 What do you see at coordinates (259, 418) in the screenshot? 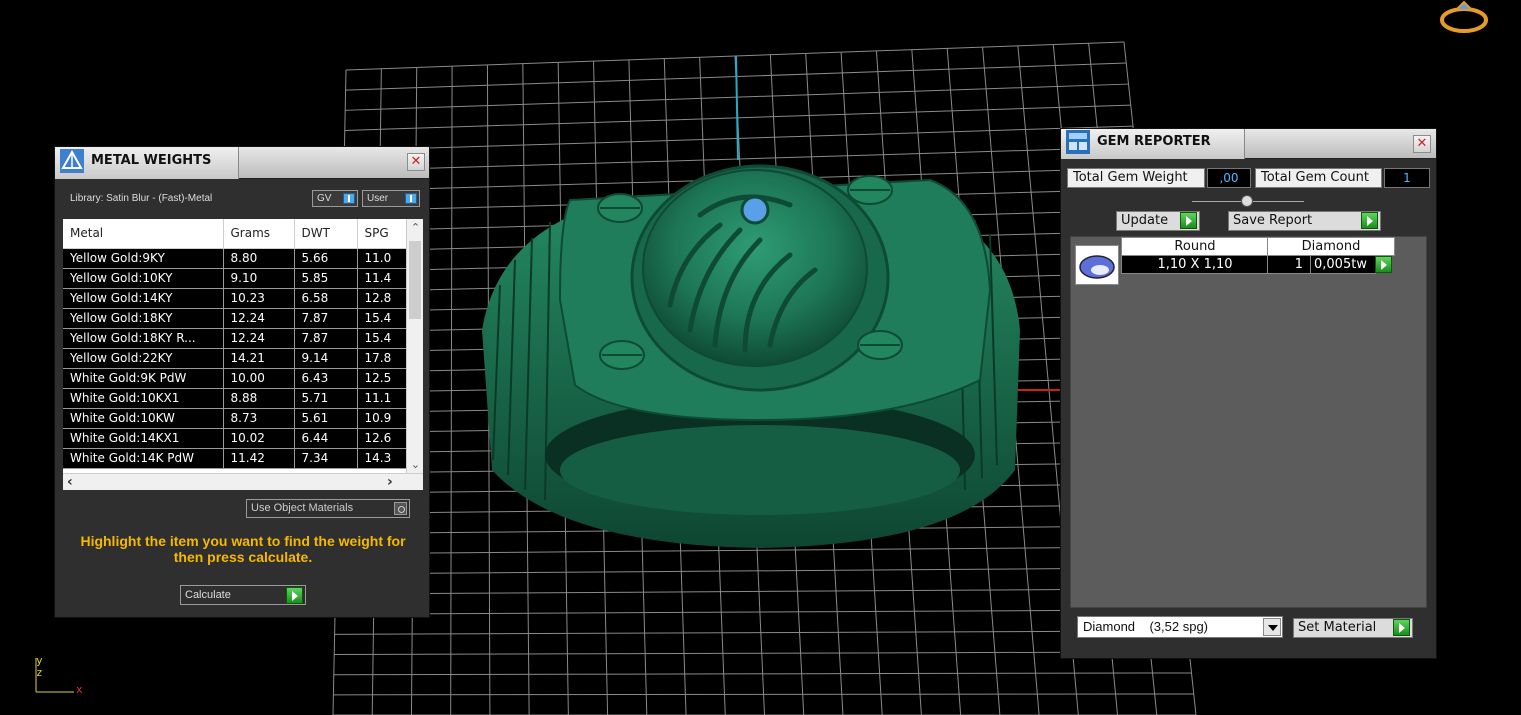
I see `metal-cell-grams: 8.73` at bounding box center [259, 418].